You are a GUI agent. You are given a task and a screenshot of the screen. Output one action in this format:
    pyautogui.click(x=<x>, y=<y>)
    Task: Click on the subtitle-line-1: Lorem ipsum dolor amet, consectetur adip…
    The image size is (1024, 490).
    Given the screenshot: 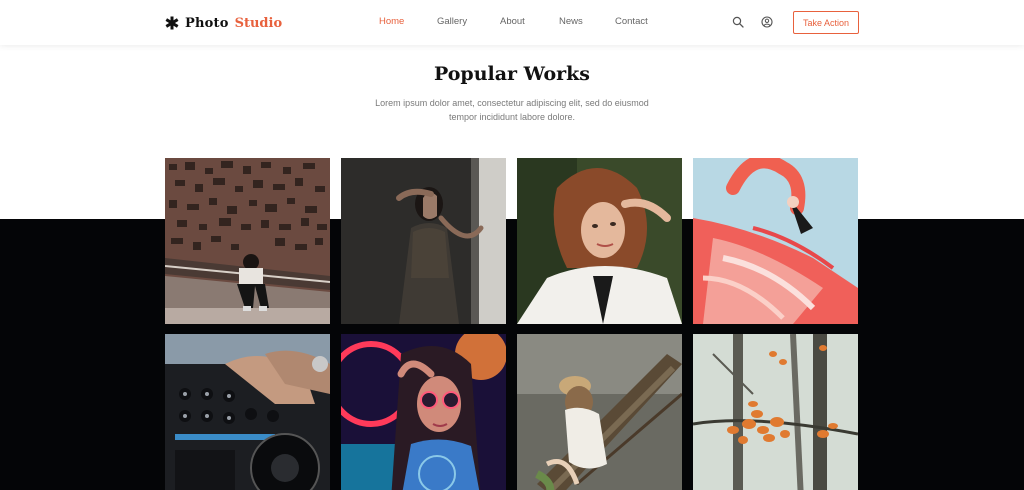 What is the action you would take?
    pyautogui.click(x=512, y=103)
    